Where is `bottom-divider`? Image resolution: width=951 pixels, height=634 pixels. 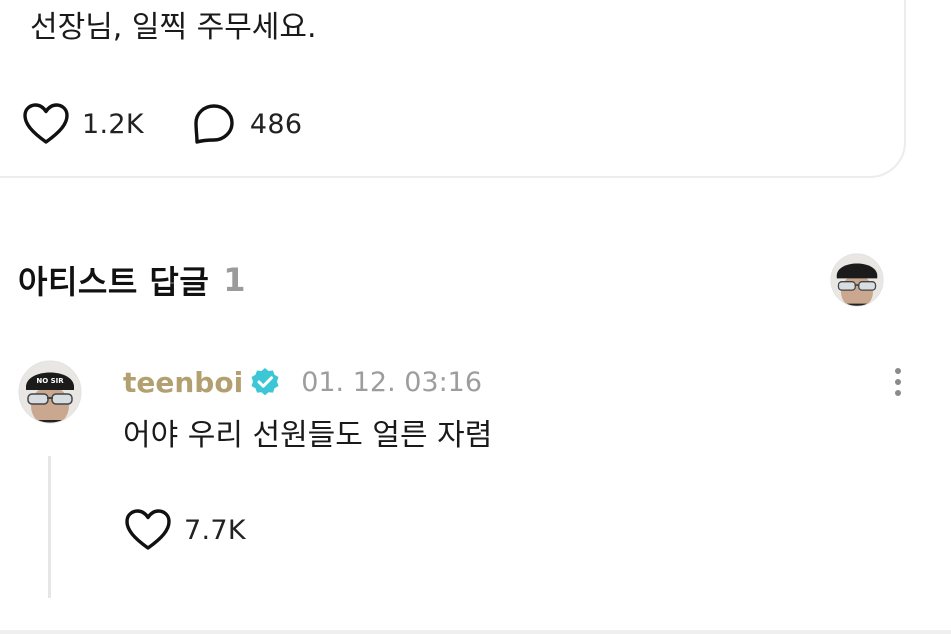
bottom-divider is located at coordinates (475, 632).